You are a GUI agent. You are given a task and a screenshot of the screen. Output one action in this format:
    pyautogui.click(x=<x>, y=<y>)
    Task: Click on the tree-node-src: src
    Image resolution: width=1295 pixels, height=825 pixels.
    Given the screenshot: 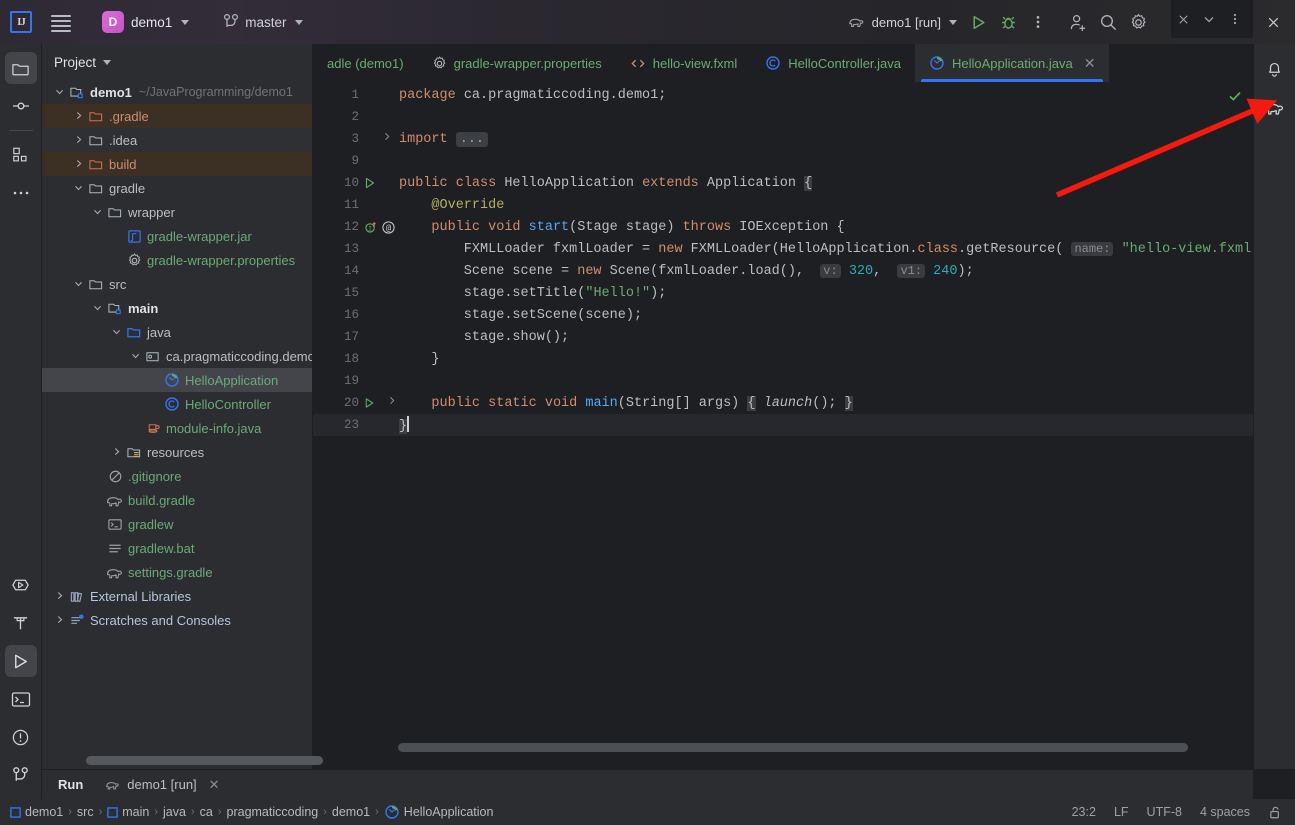 What is the action you would take?
    pyautogui.click(x=177, y=284)
    